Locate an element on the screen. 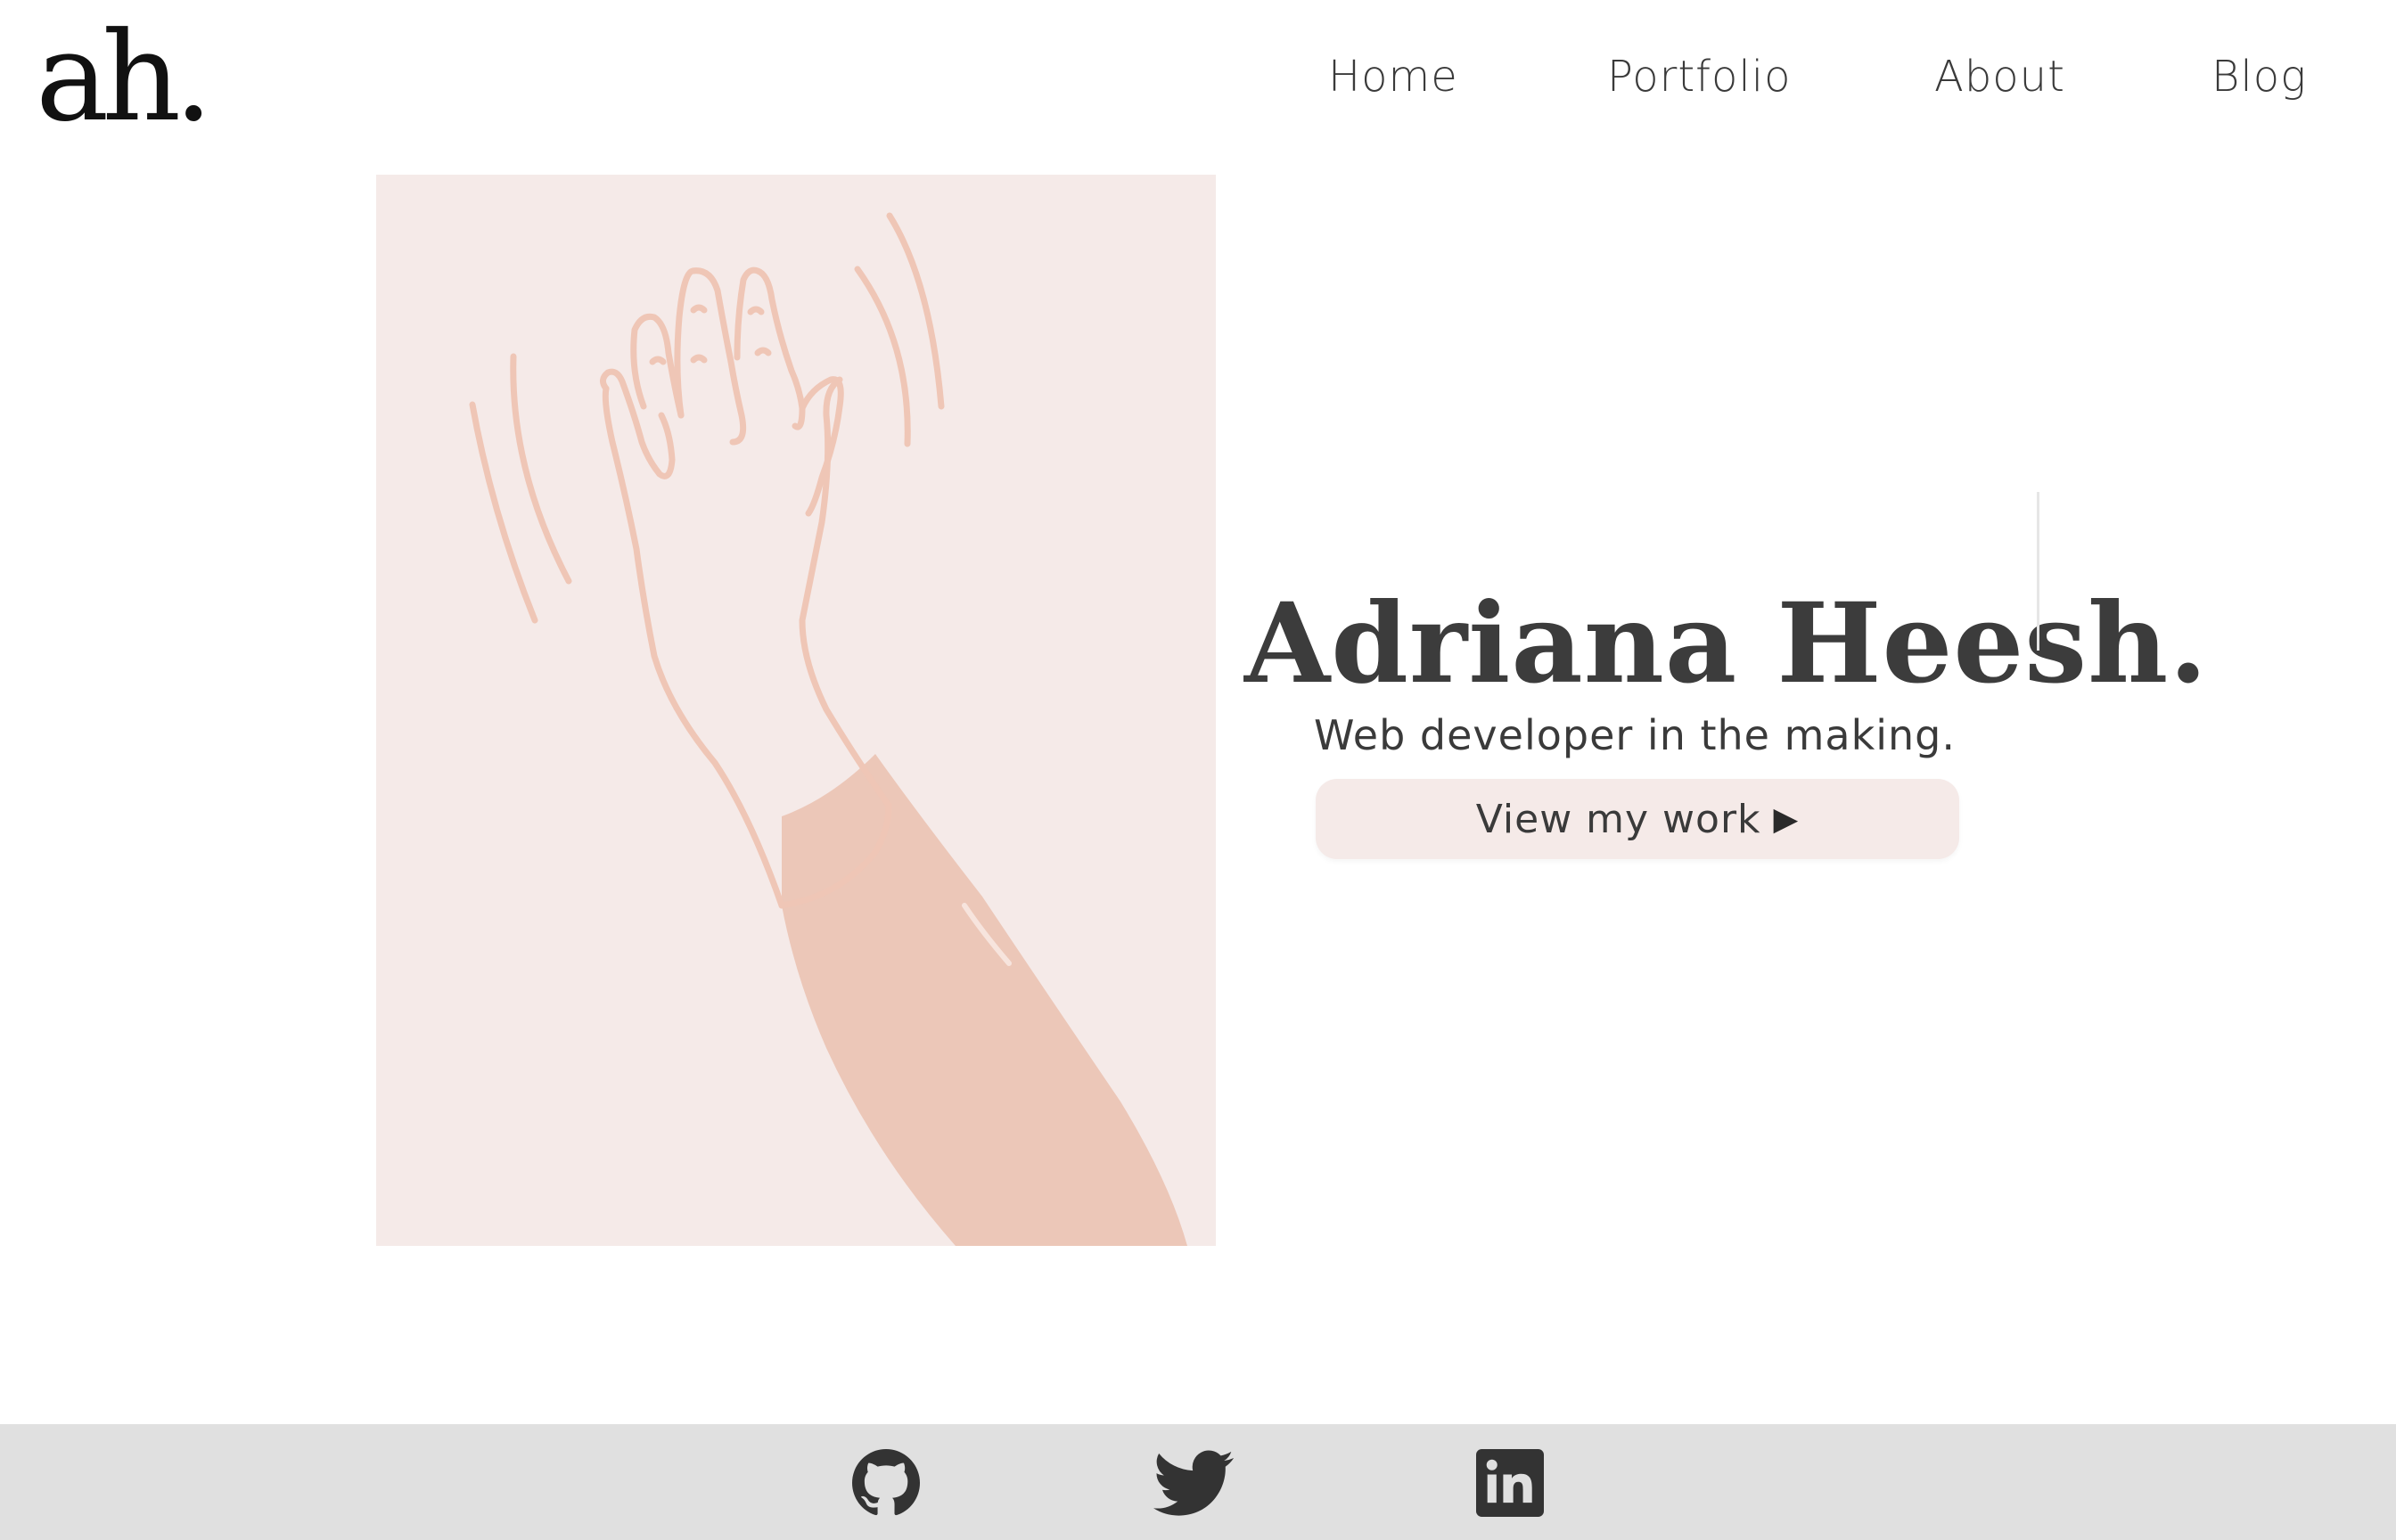 This screenshot has width=2396, height=1540. linkedin-icon is located at coordinates (1510, 1483).